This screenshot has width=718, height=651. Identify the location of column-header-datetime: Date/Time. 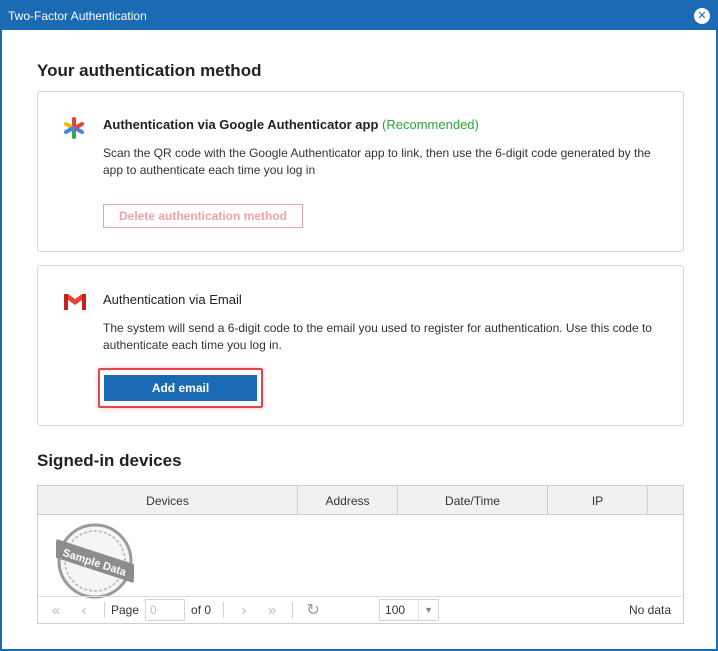
(473, 500).